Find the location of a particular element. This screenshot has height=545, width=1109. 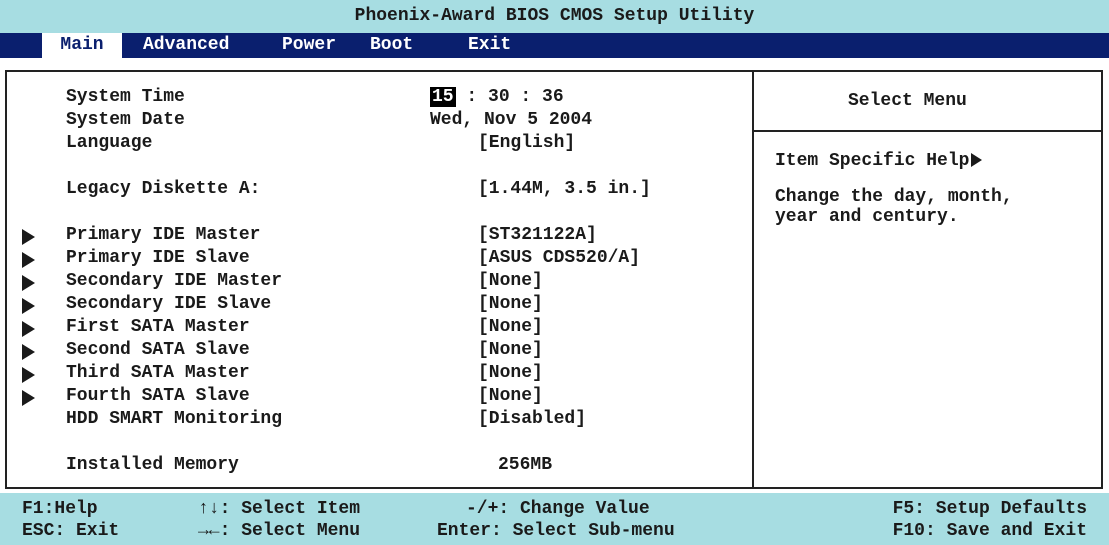

menu-exit: Exit is located at coordinates (489, 45).